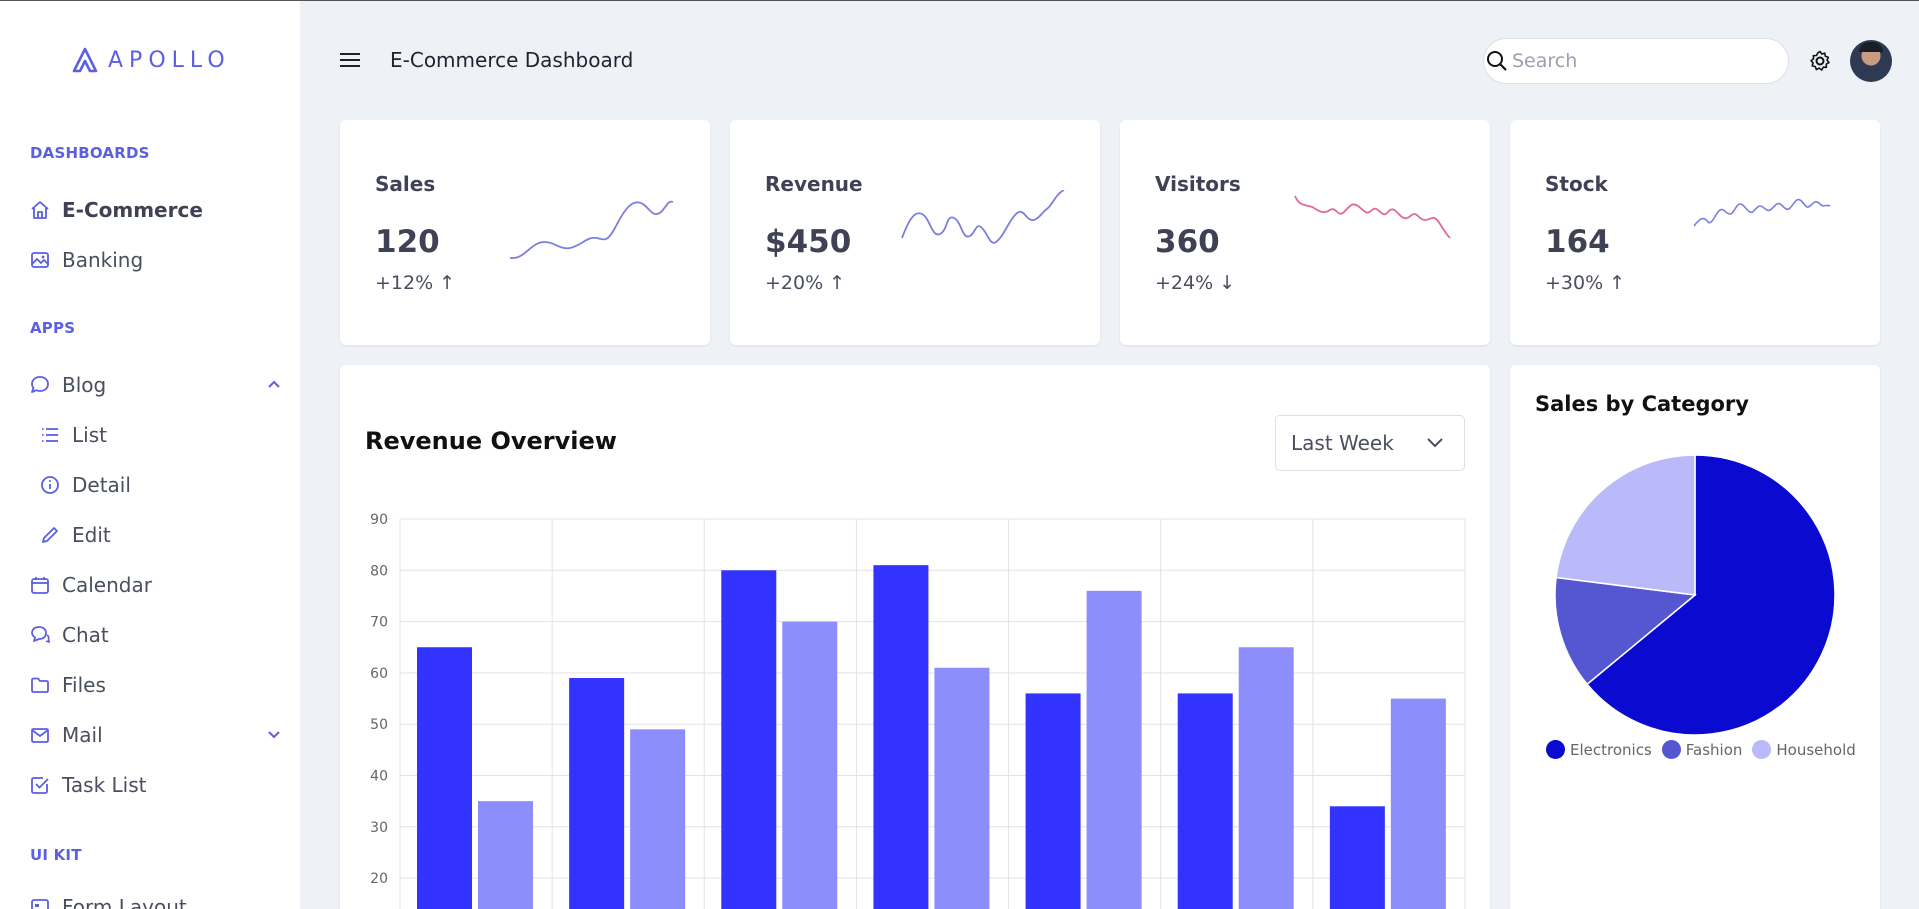  Describe the element at coordinates (84, 385) in the screenshot. I see `sidebar-item-label: Blog` at that location.